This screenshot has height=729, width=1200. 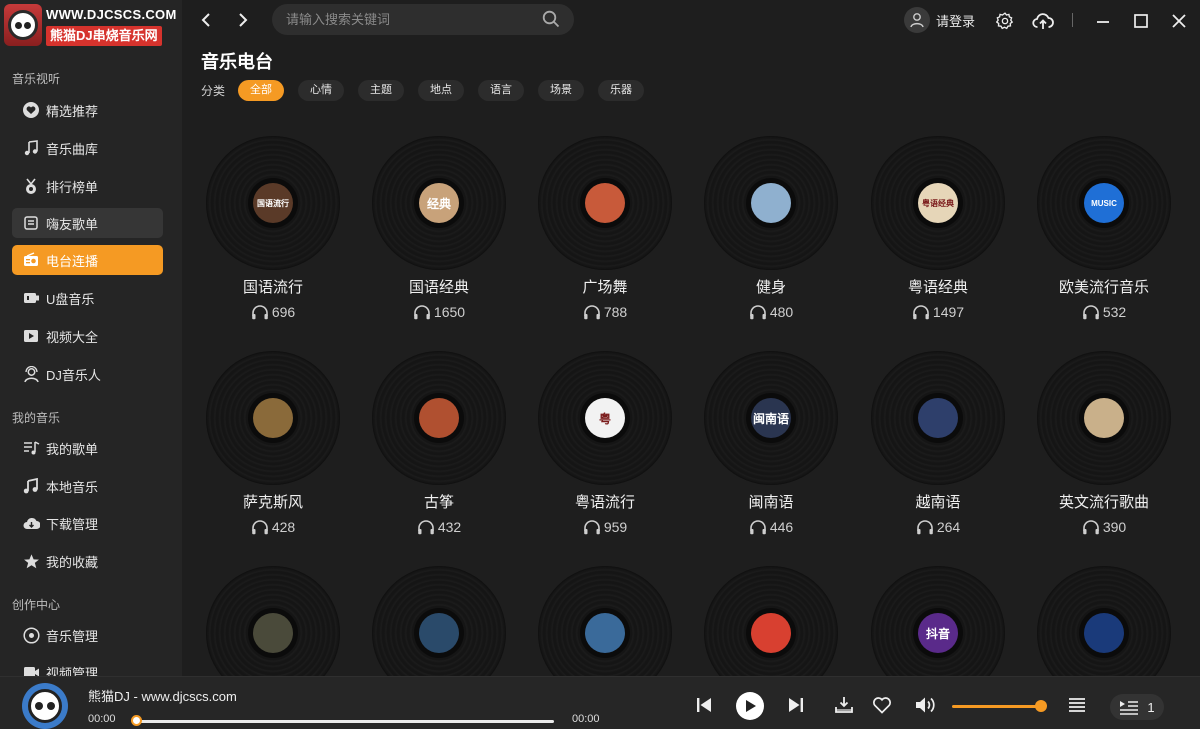 I want to click on menu-icon, so click(x=1077, y=705).